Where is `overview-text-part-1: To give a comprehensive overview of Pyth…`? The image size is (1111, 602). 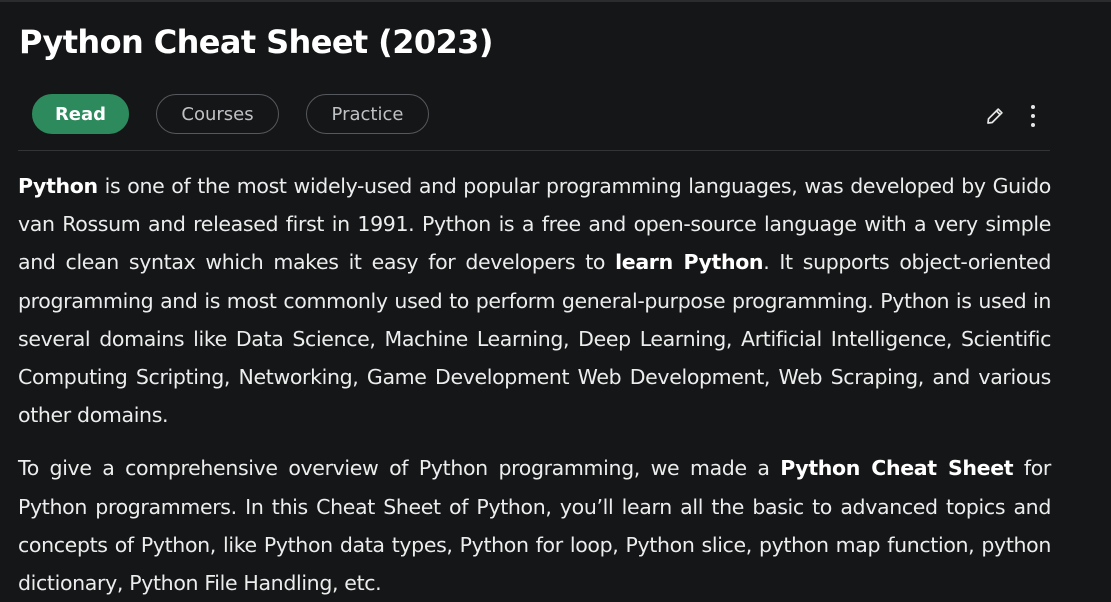
overview-text-part-1: To give a comprehensive overview of Pyth… is located at coordinates (399, 468).